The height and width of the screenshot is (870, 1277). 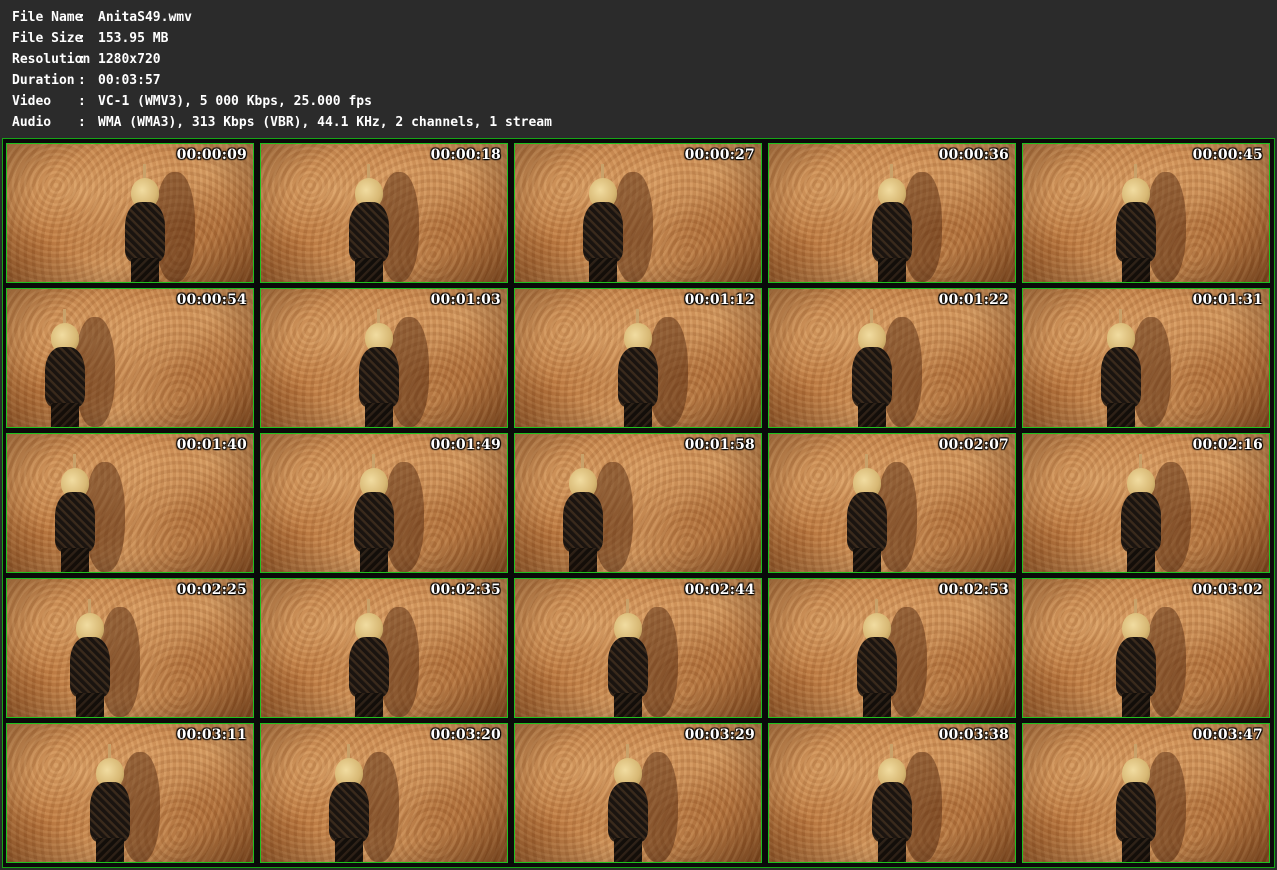 What do you see at coordinates (465, 590) in the screenshot?
I see `thumbnail-timestamp: 00:02:35` at bounding box center [465, 590].